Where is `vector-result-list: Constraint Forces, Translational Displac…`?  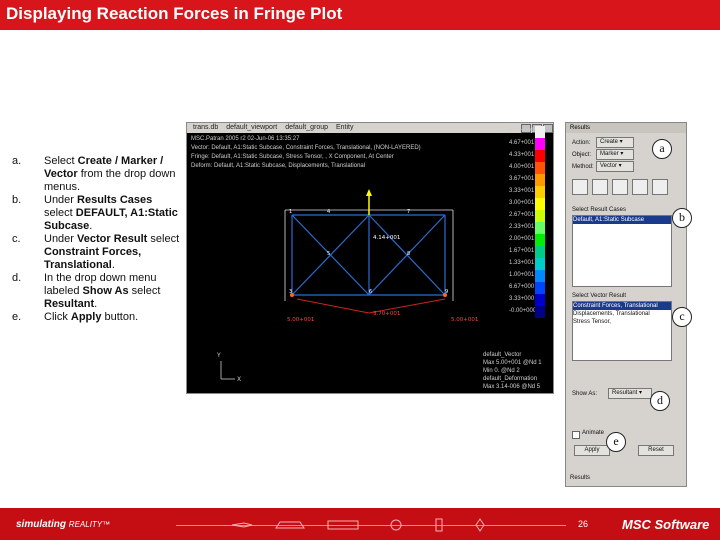 vector-result-list: Constraint Forces, Translational Displac… is located at coordinates (622, 331).